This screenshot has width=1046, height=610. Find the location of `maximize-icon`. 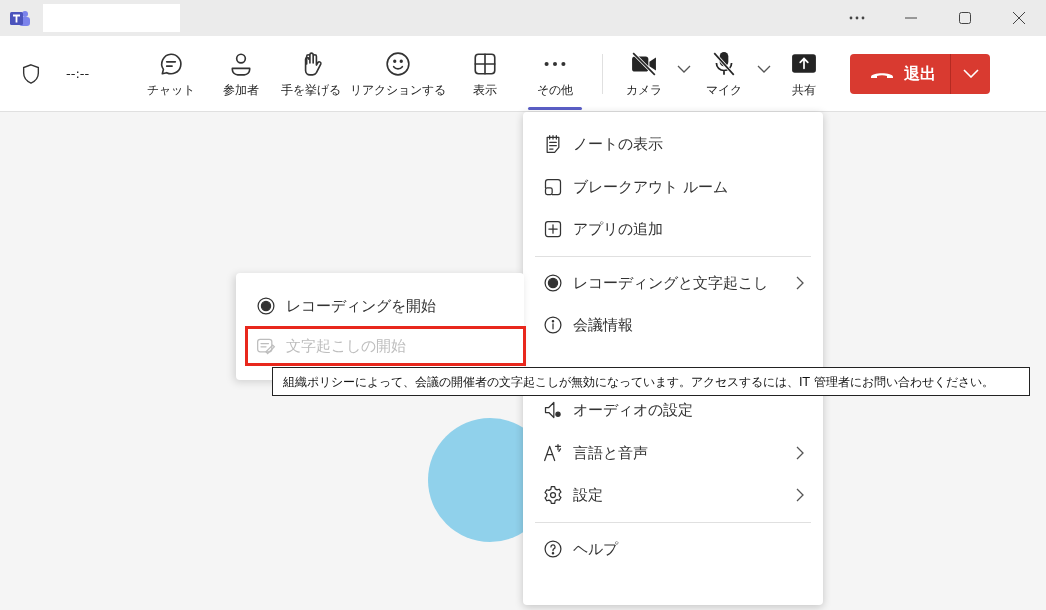

maximize-icon is located at coordinates (965, 18).